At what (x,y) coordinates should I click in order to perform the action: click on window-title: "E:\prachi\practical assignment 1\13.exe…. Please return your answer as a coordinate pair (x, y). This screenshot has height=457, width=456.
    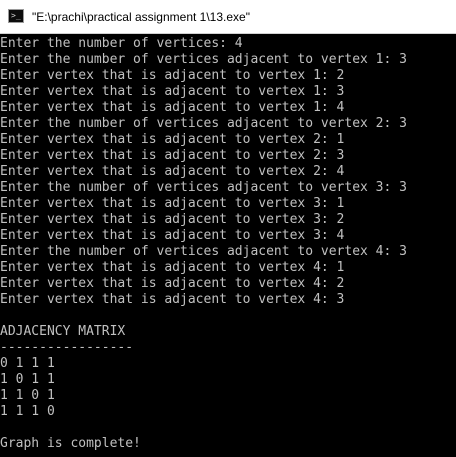
    Looking at the image, I should click on (141, 17).